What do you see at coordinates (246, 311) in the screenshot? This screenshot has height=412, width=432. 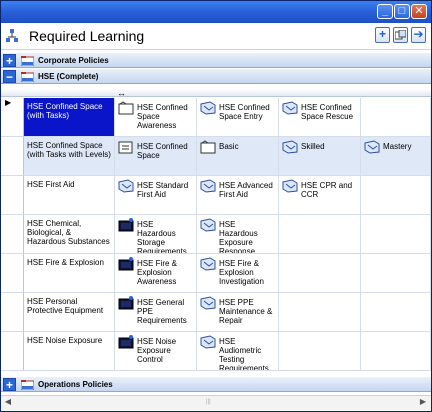 I see `learning-item-label: HSE PPE Maintenance & Repair` at bounding box center [246, 311].